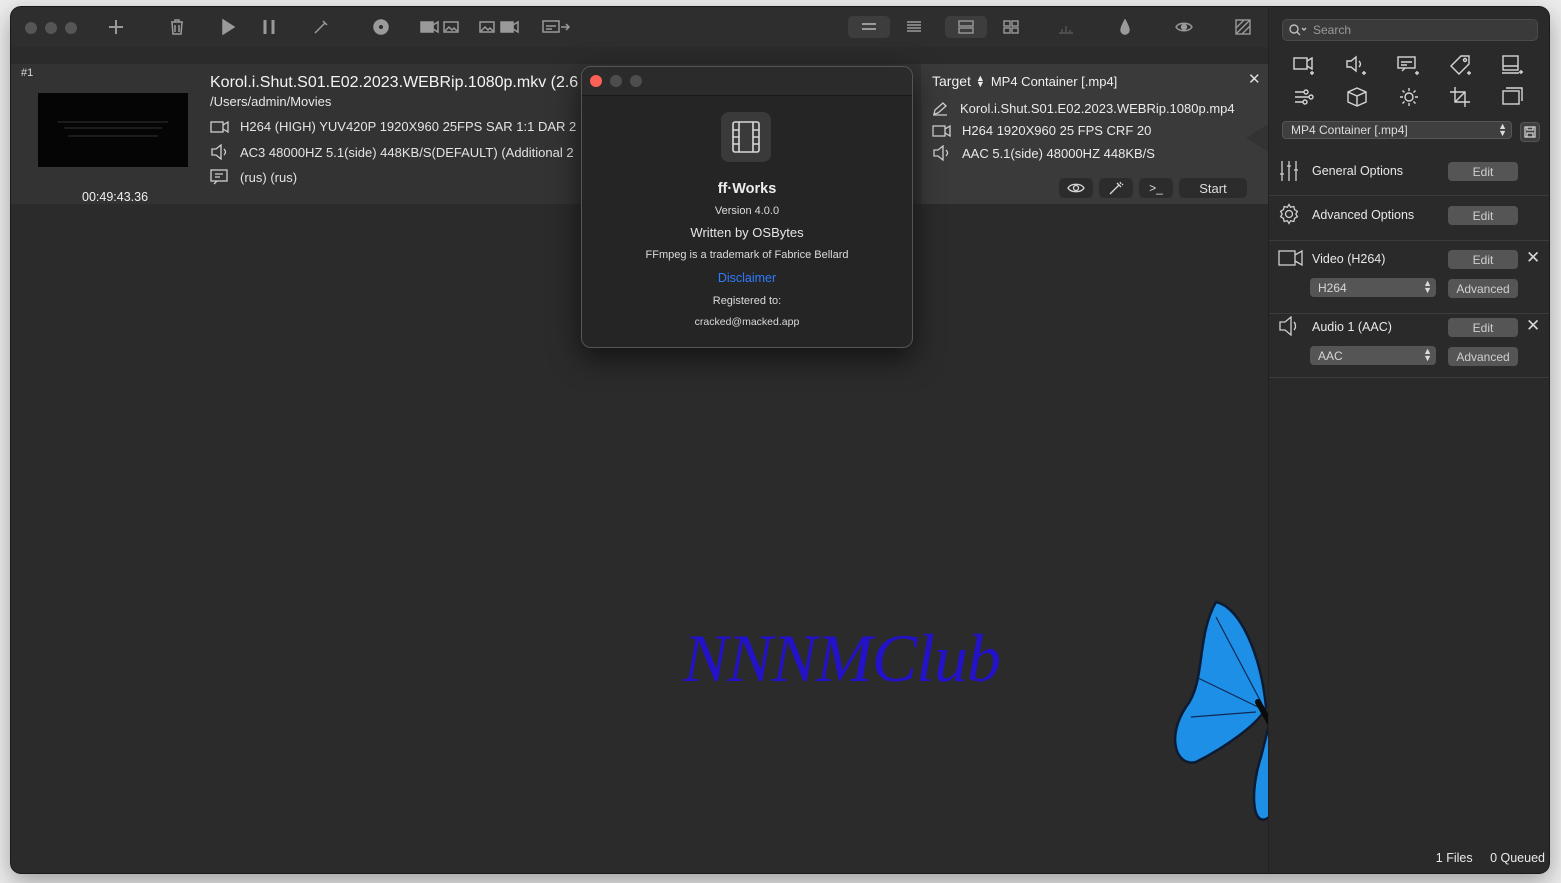 This screenshot has height=883, width=1561. What do you see at coordinates (1483, 356) in the screenshot?
I see `audio-advanced-button: Advanced` at bounding box center [1483, 356].